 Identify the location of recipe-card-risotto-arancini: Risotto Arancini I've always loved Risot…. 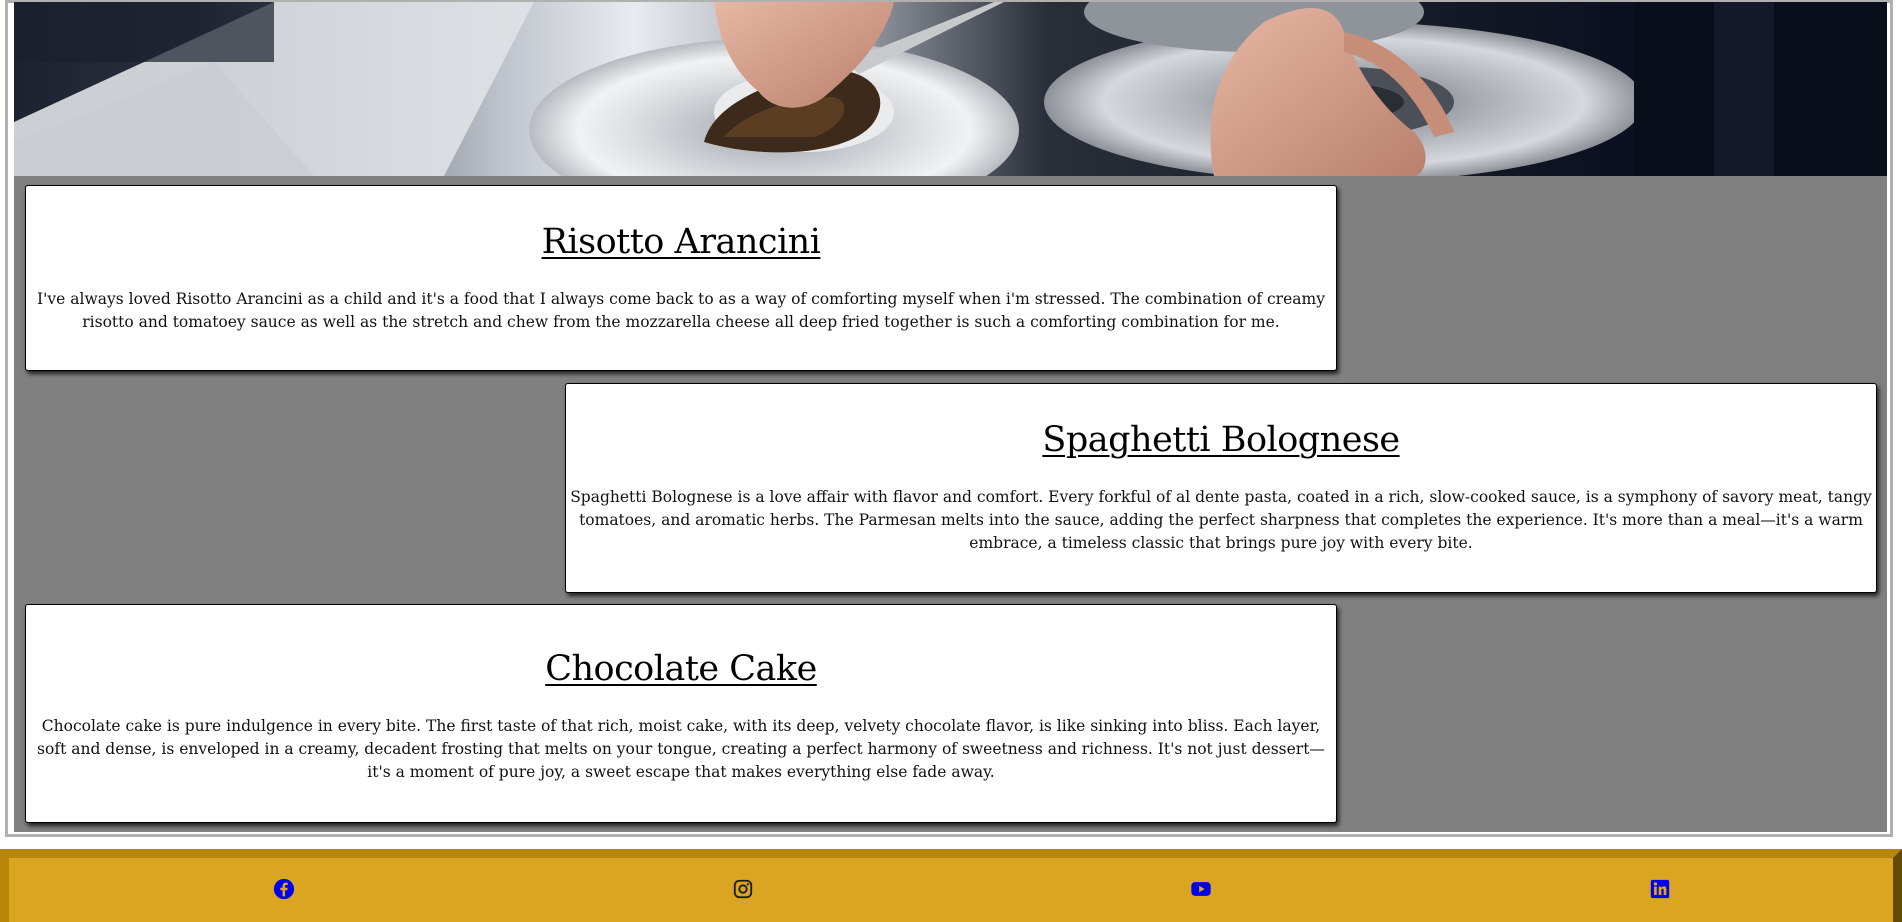
(681, 278).